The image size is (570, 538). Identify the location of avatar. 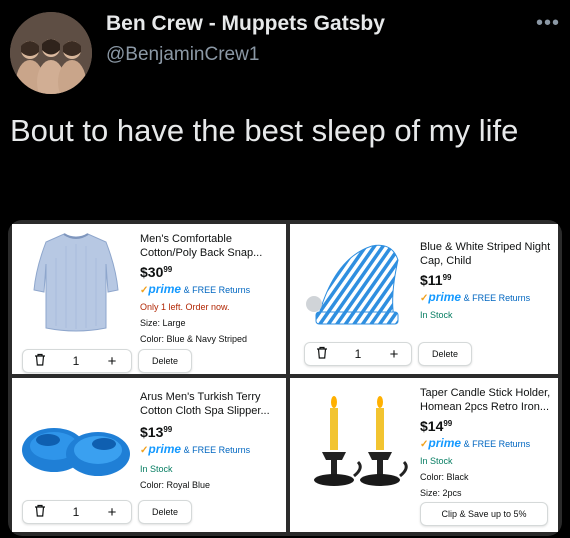
(51, 53).